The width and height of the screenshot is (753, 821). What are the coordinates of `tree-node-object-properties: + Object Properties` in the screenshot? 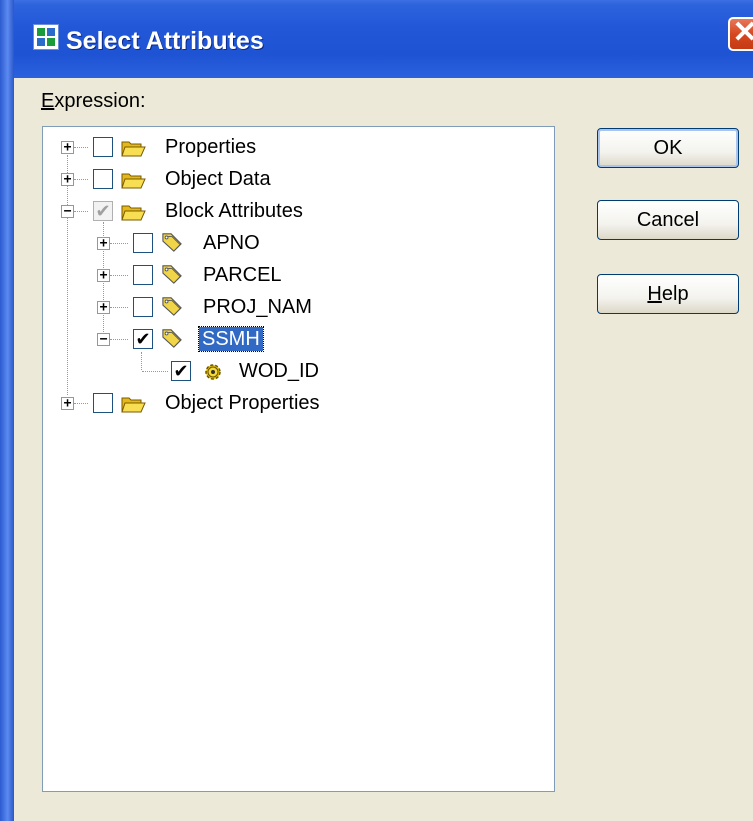 It's located at (293, 404).